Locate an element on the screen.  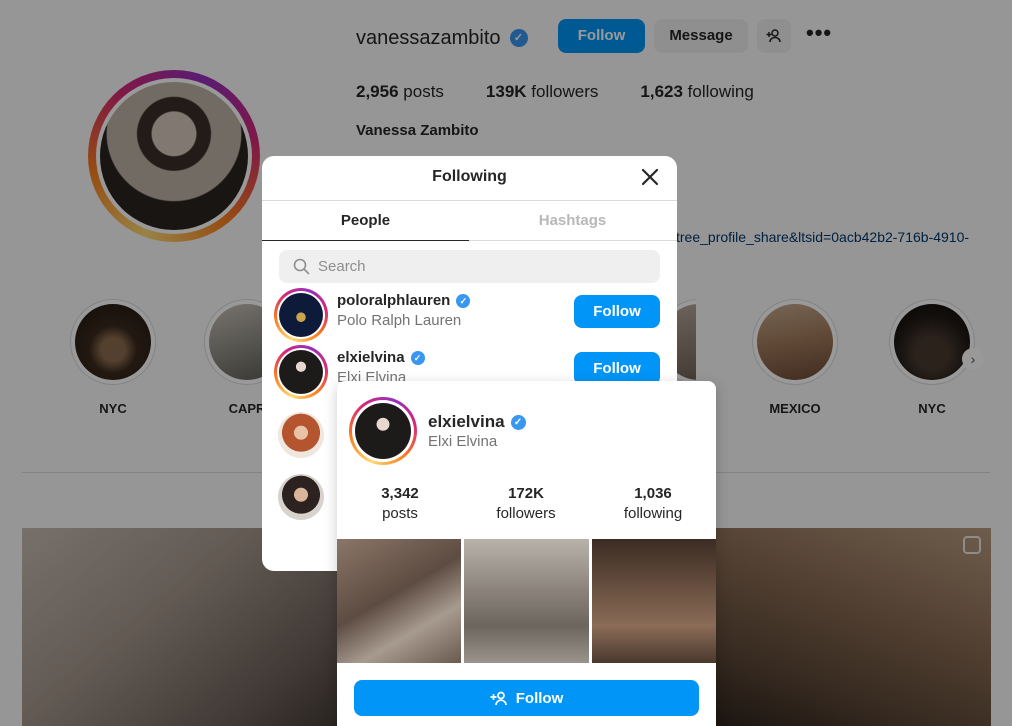
hover-stat-following: 1,036 following is located at coordinates (653, 503).